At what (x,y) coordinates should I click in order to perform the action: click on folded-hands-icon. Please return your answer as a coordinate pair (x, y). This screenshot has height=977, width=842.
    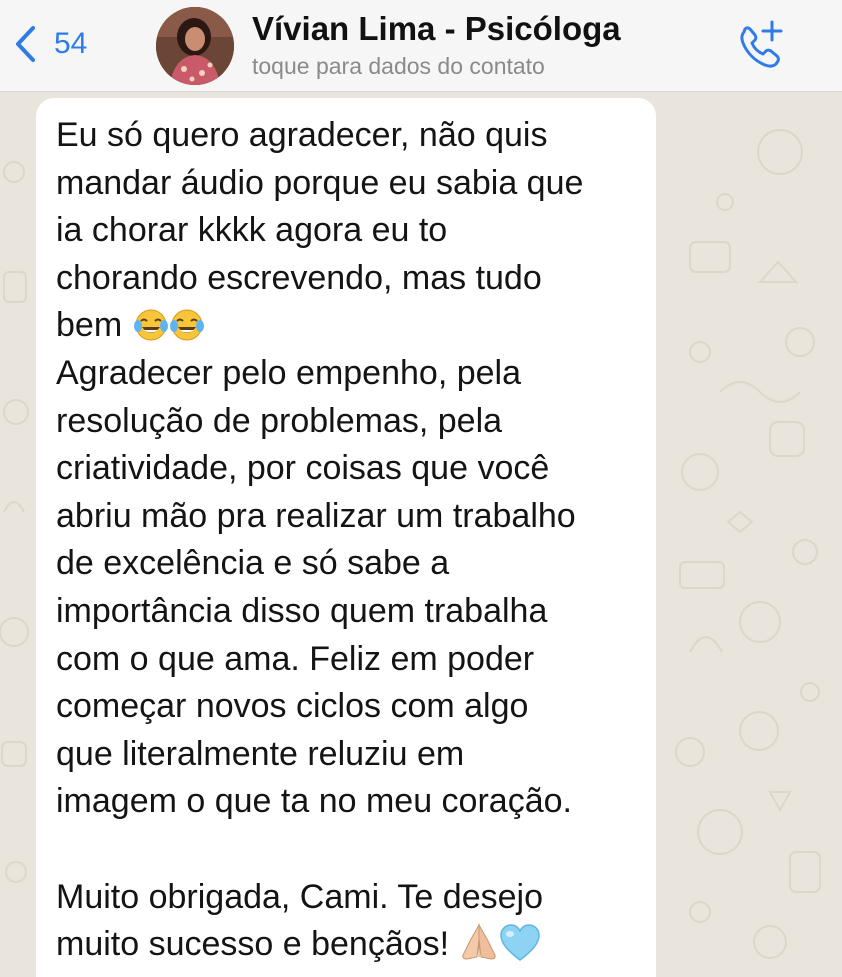
    Looking at the image, I should click on (479, 949).